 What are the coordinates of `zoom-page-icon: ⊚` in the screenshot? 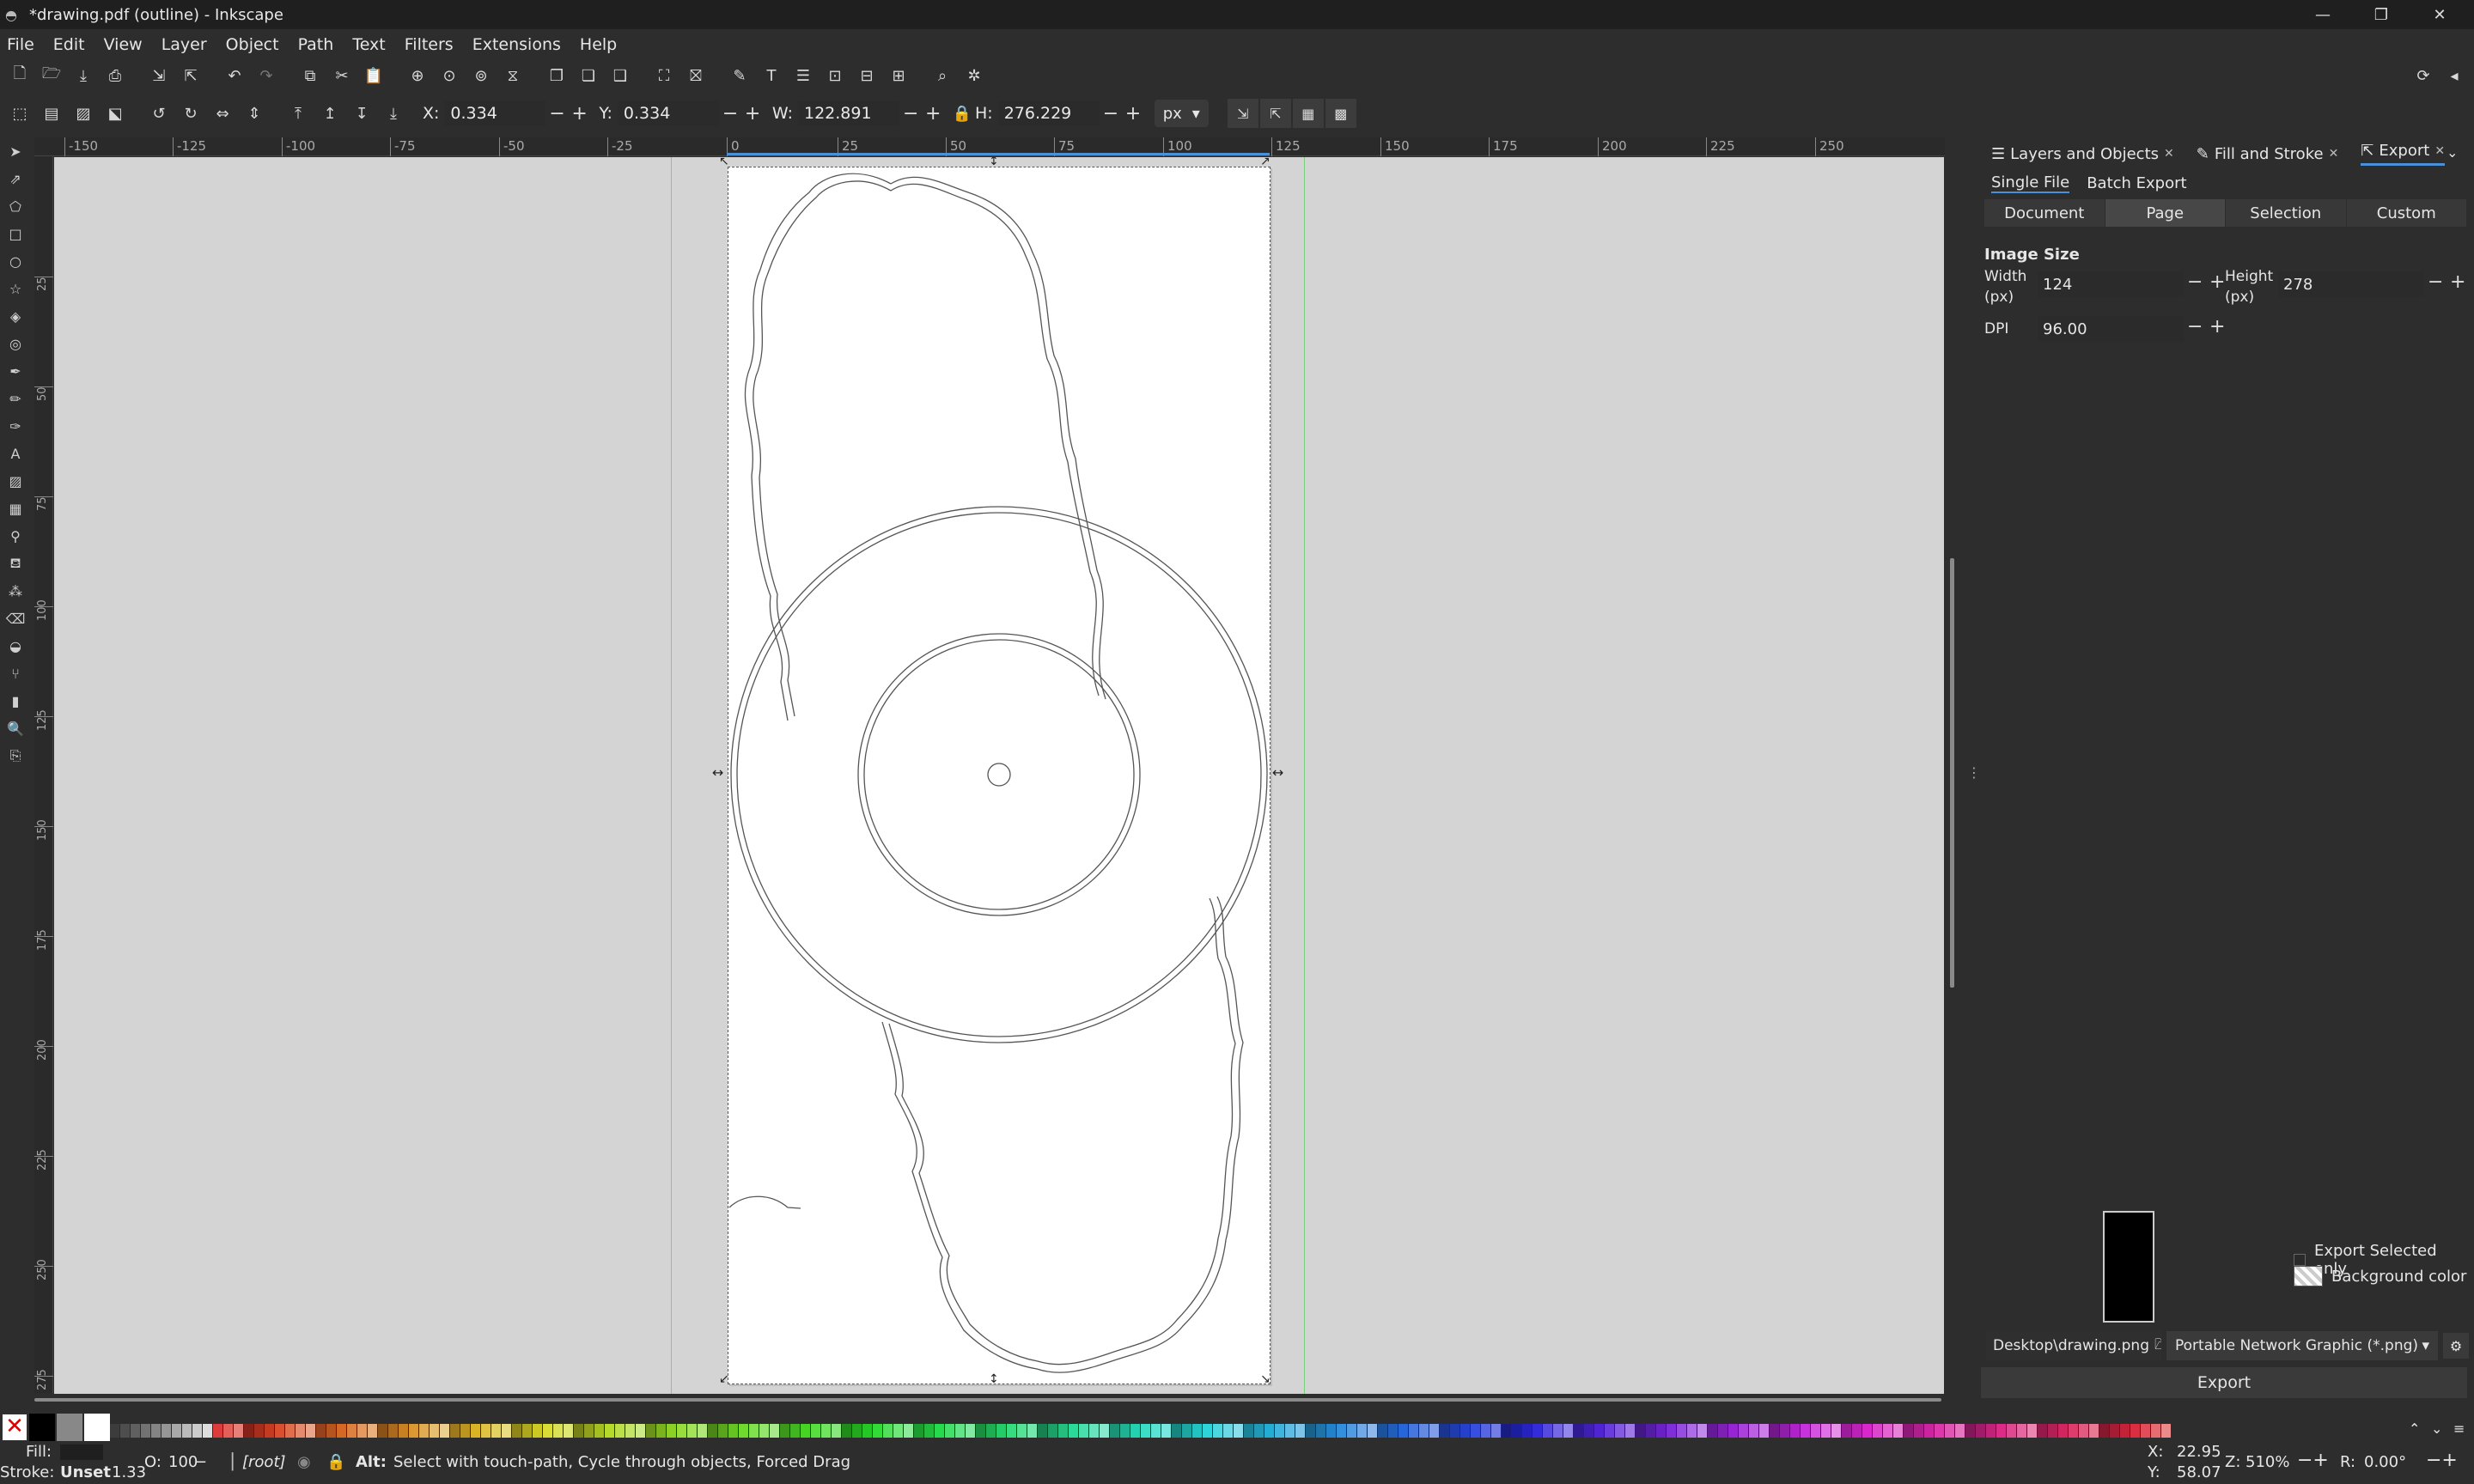 It's located at (481, 75).